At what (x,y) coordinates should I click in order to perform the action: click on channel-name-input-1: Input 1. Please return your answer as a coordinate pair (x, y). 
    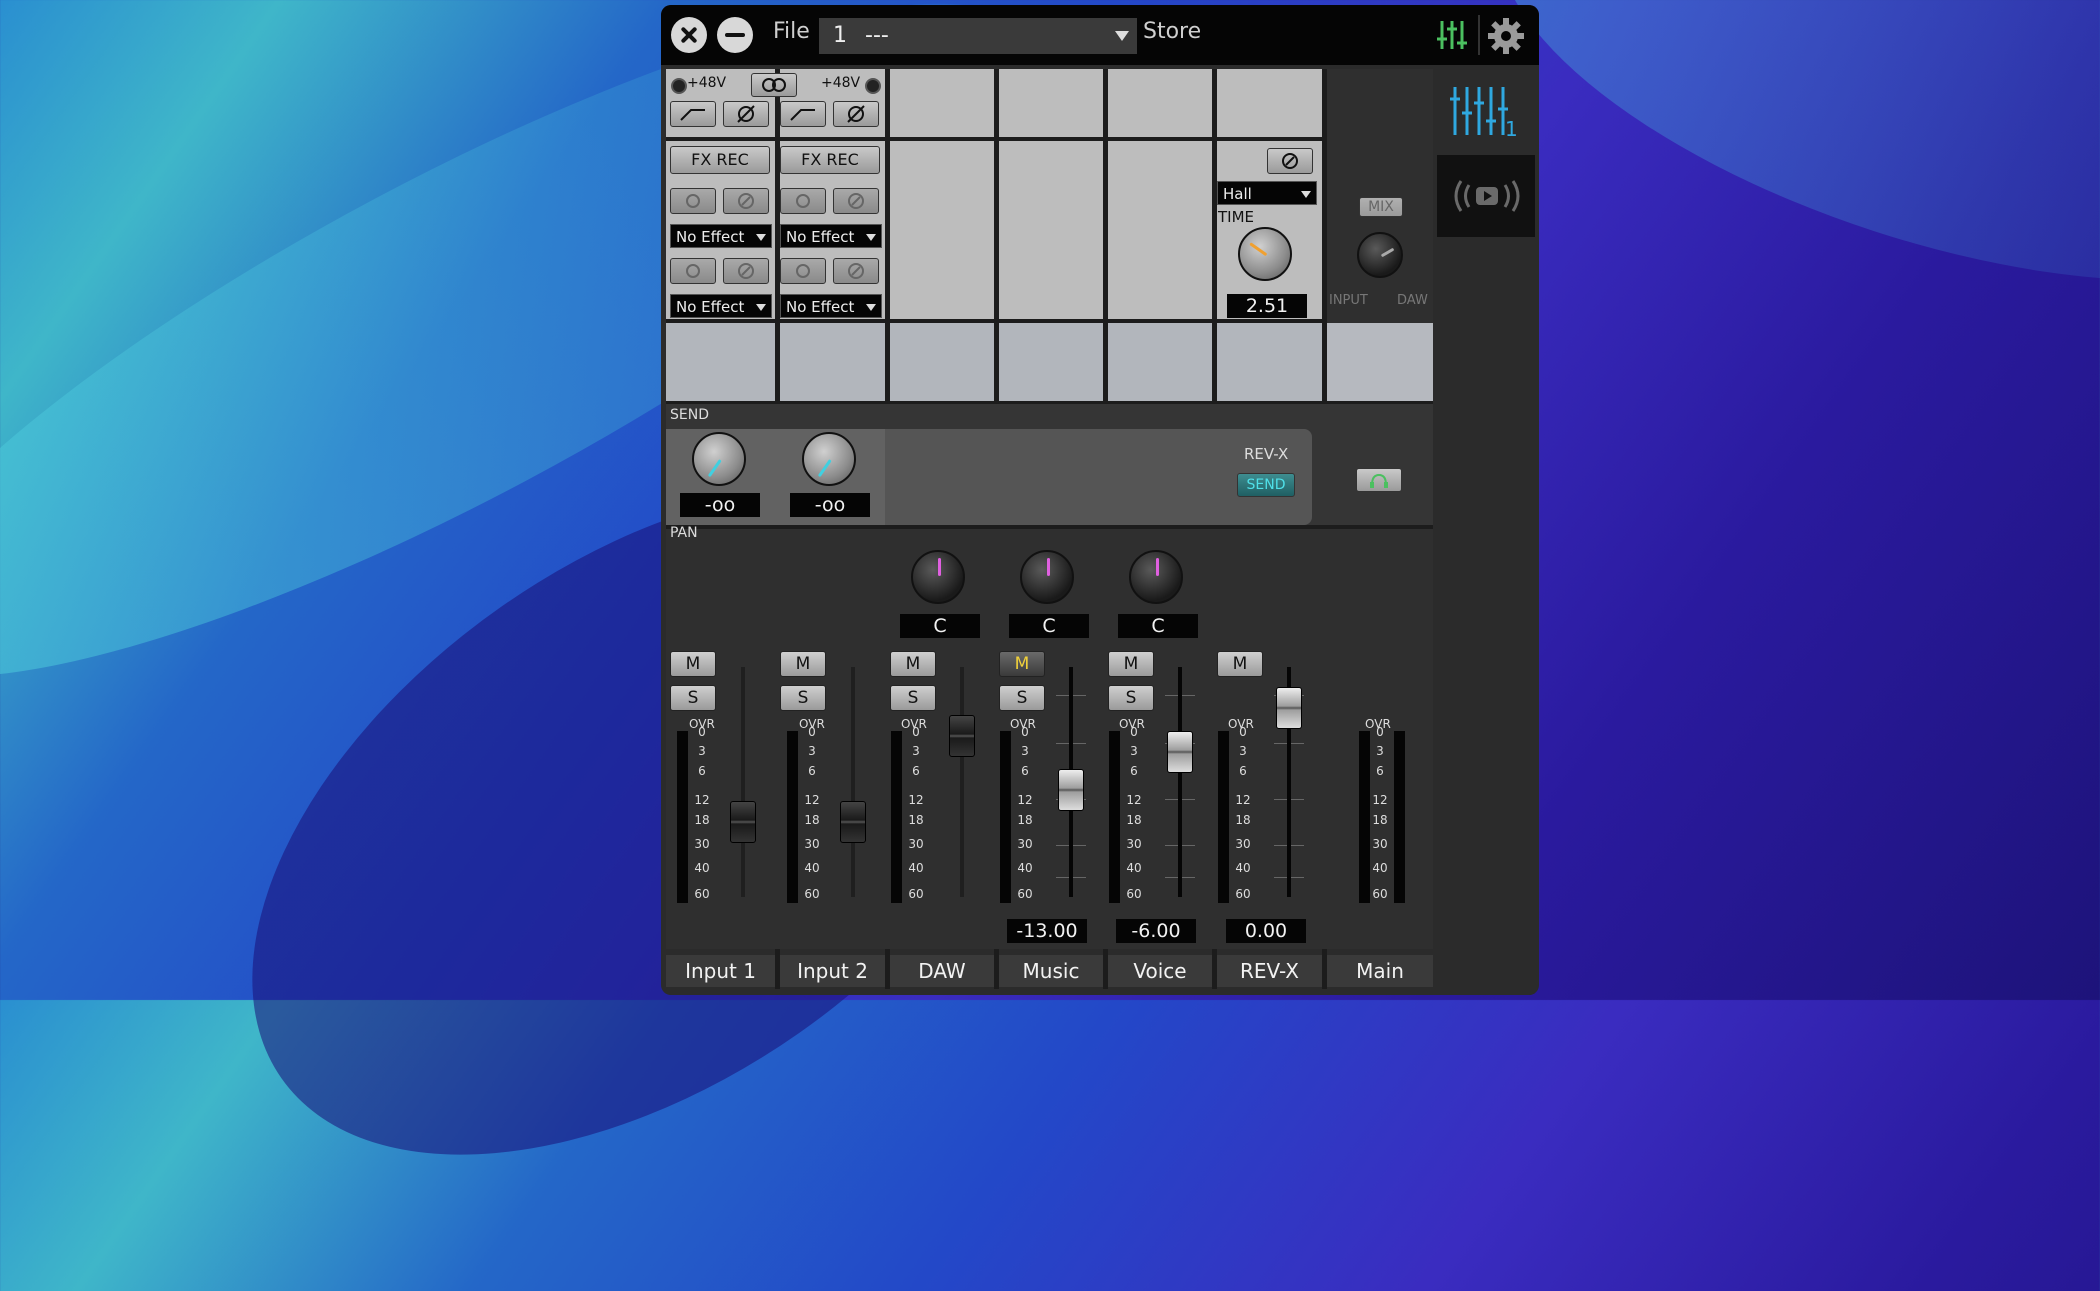
    Looking at the image, I should click on (720, 971).